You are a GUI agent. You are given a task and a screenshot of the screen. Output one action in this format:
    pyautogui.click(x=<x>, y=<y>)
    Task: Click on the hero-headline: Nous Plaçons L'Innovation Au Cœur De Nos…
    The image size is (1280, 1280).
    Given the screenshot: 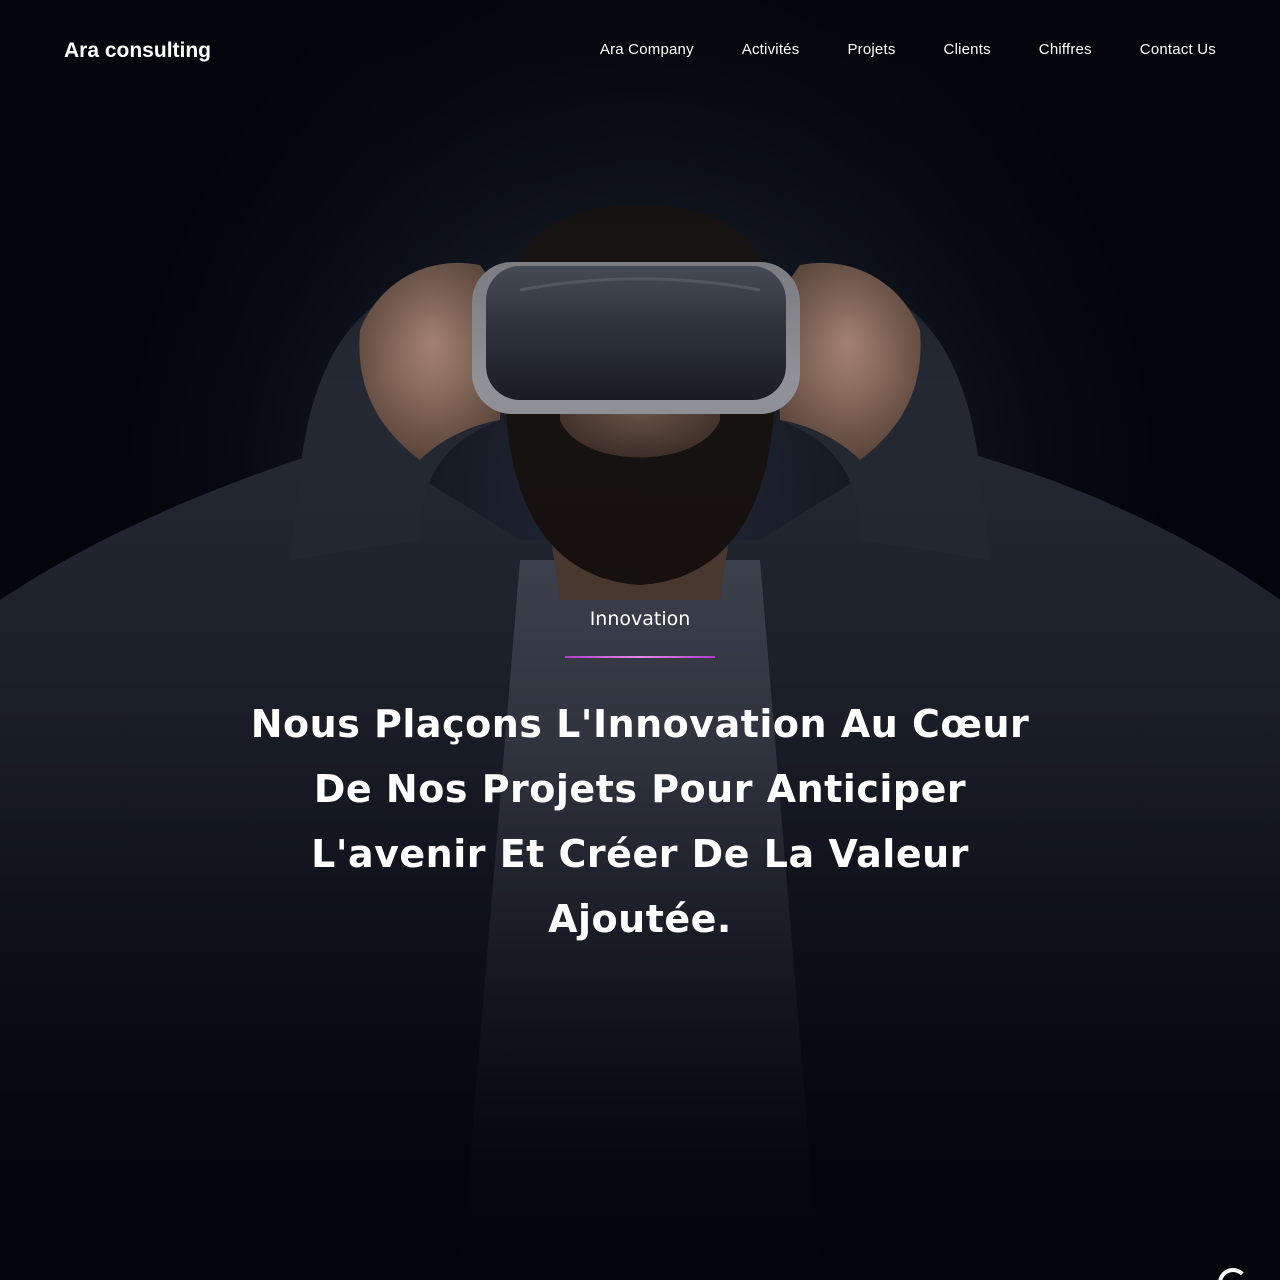 What is the action you would take?
    pyautogui.click(x=640, y=821)
    